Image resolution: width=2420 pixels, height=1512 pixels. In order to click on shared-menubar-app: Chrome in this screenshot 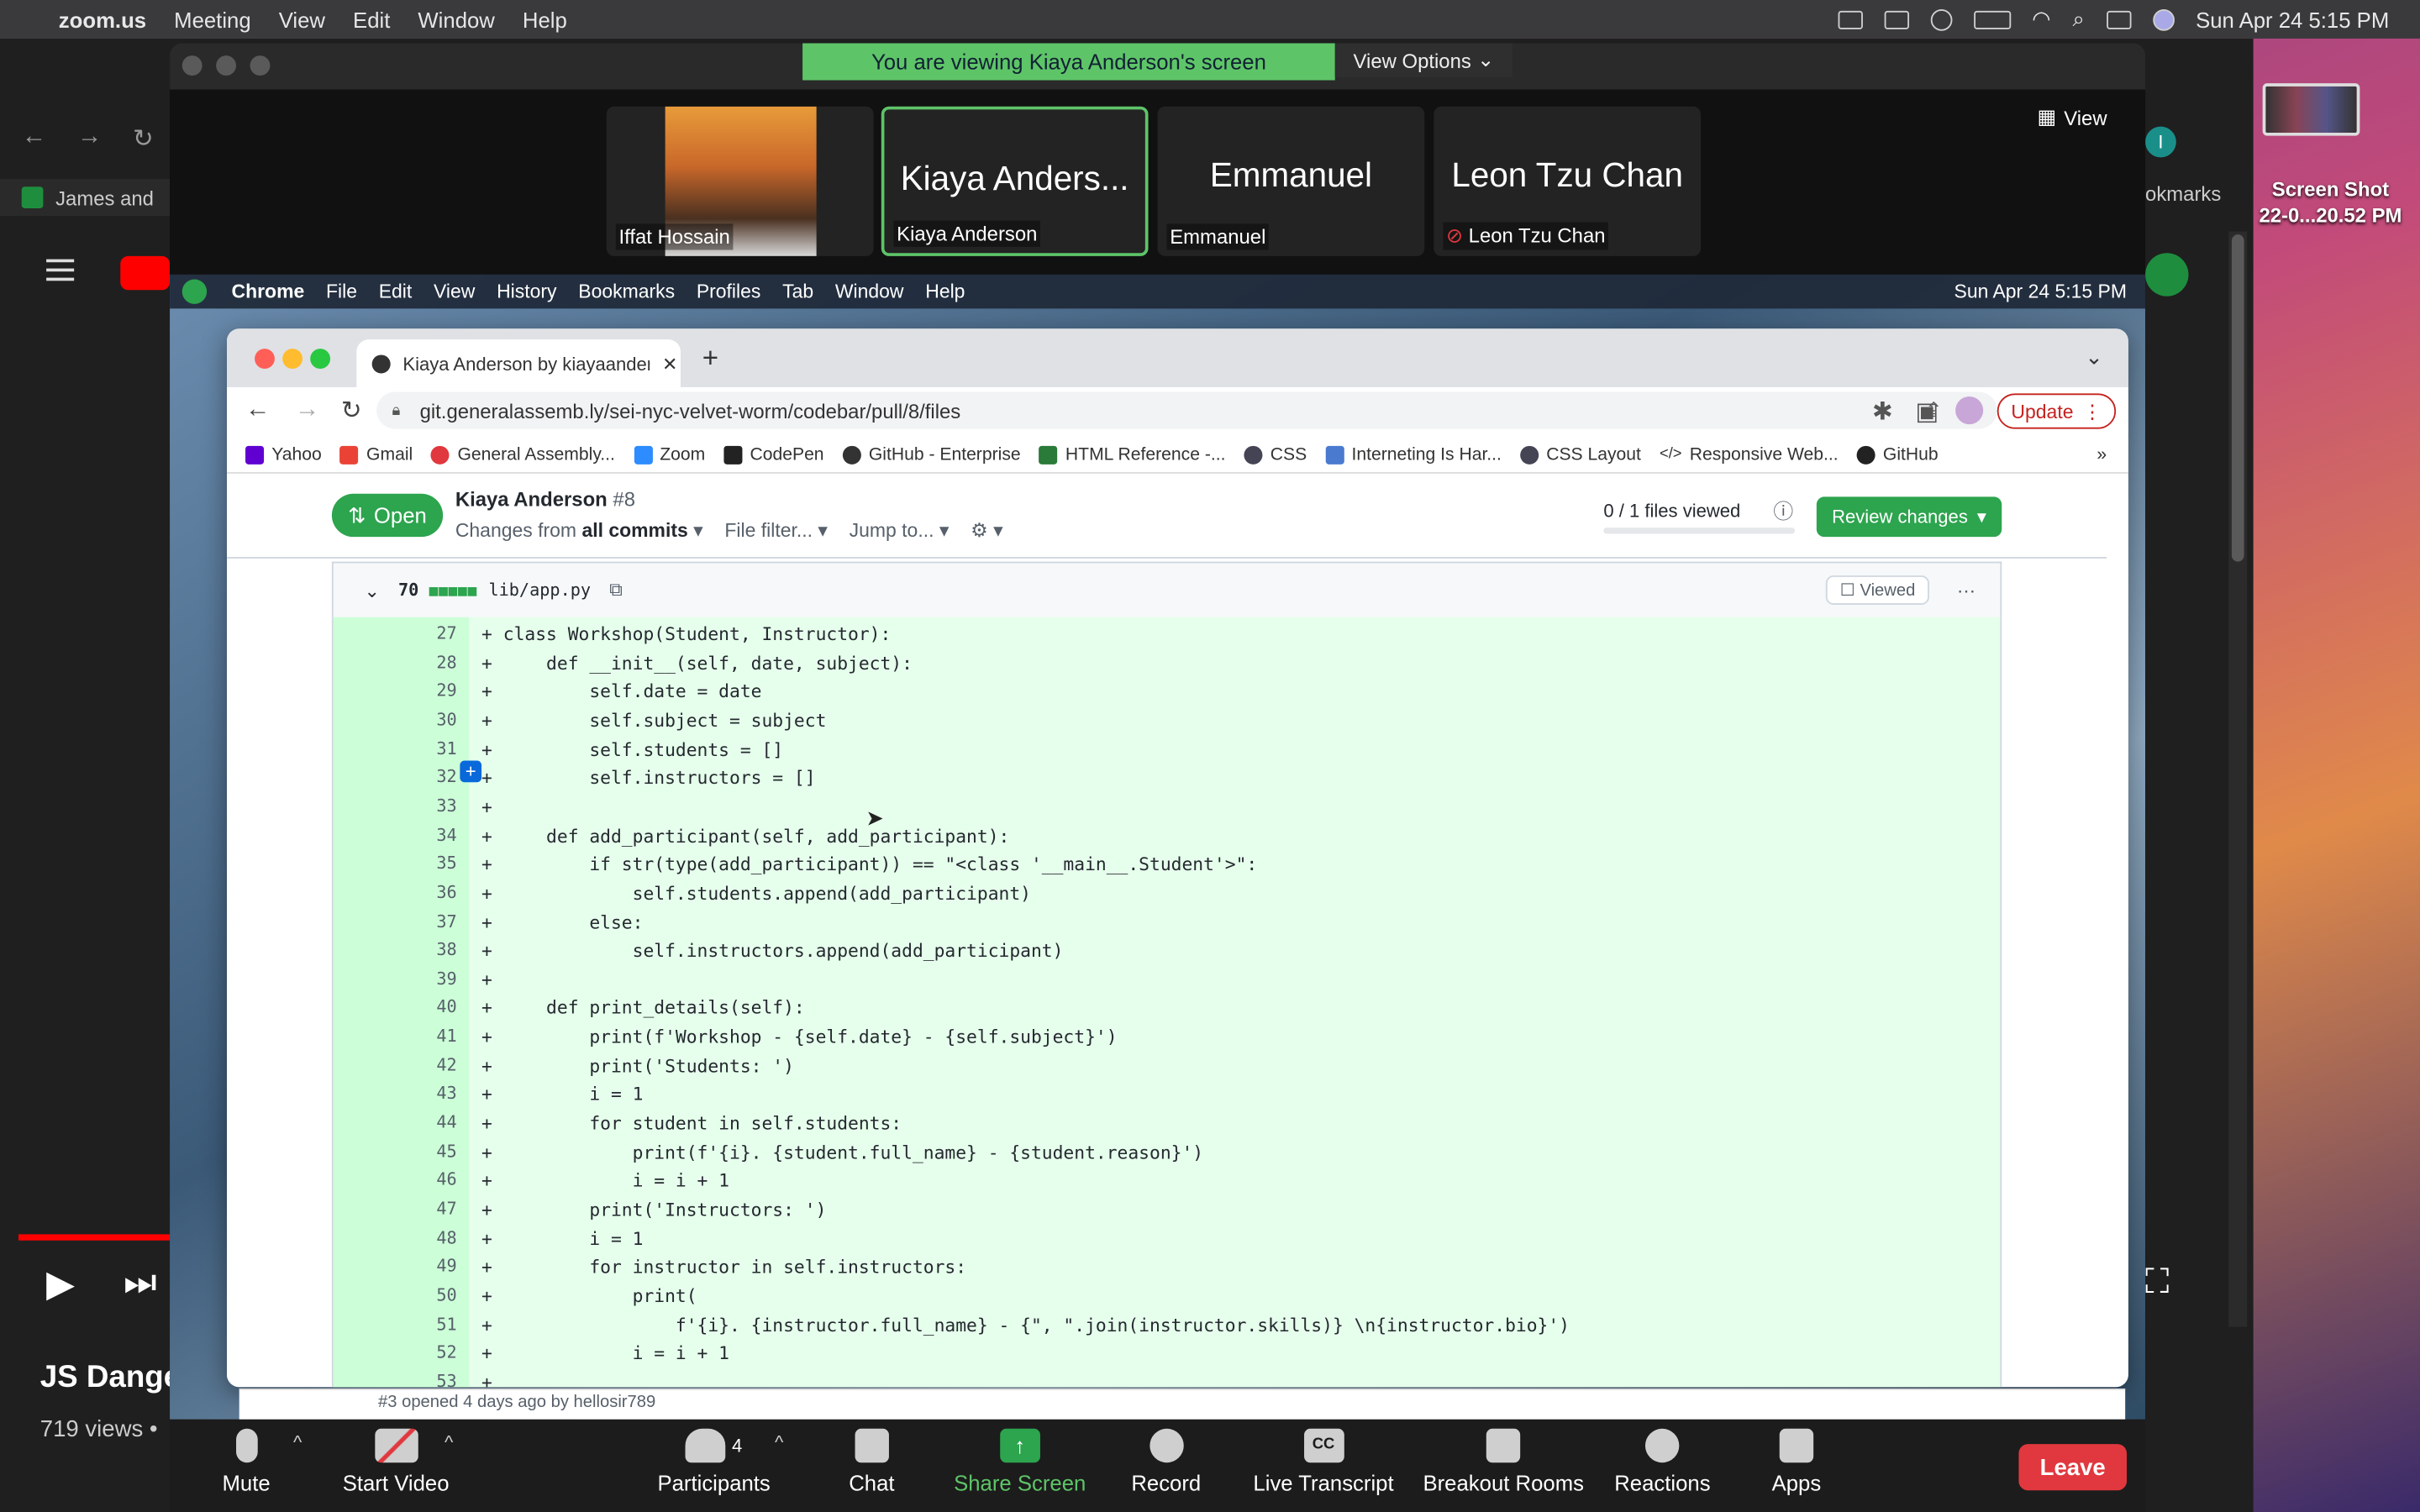, I will do `click(268, 291)`.